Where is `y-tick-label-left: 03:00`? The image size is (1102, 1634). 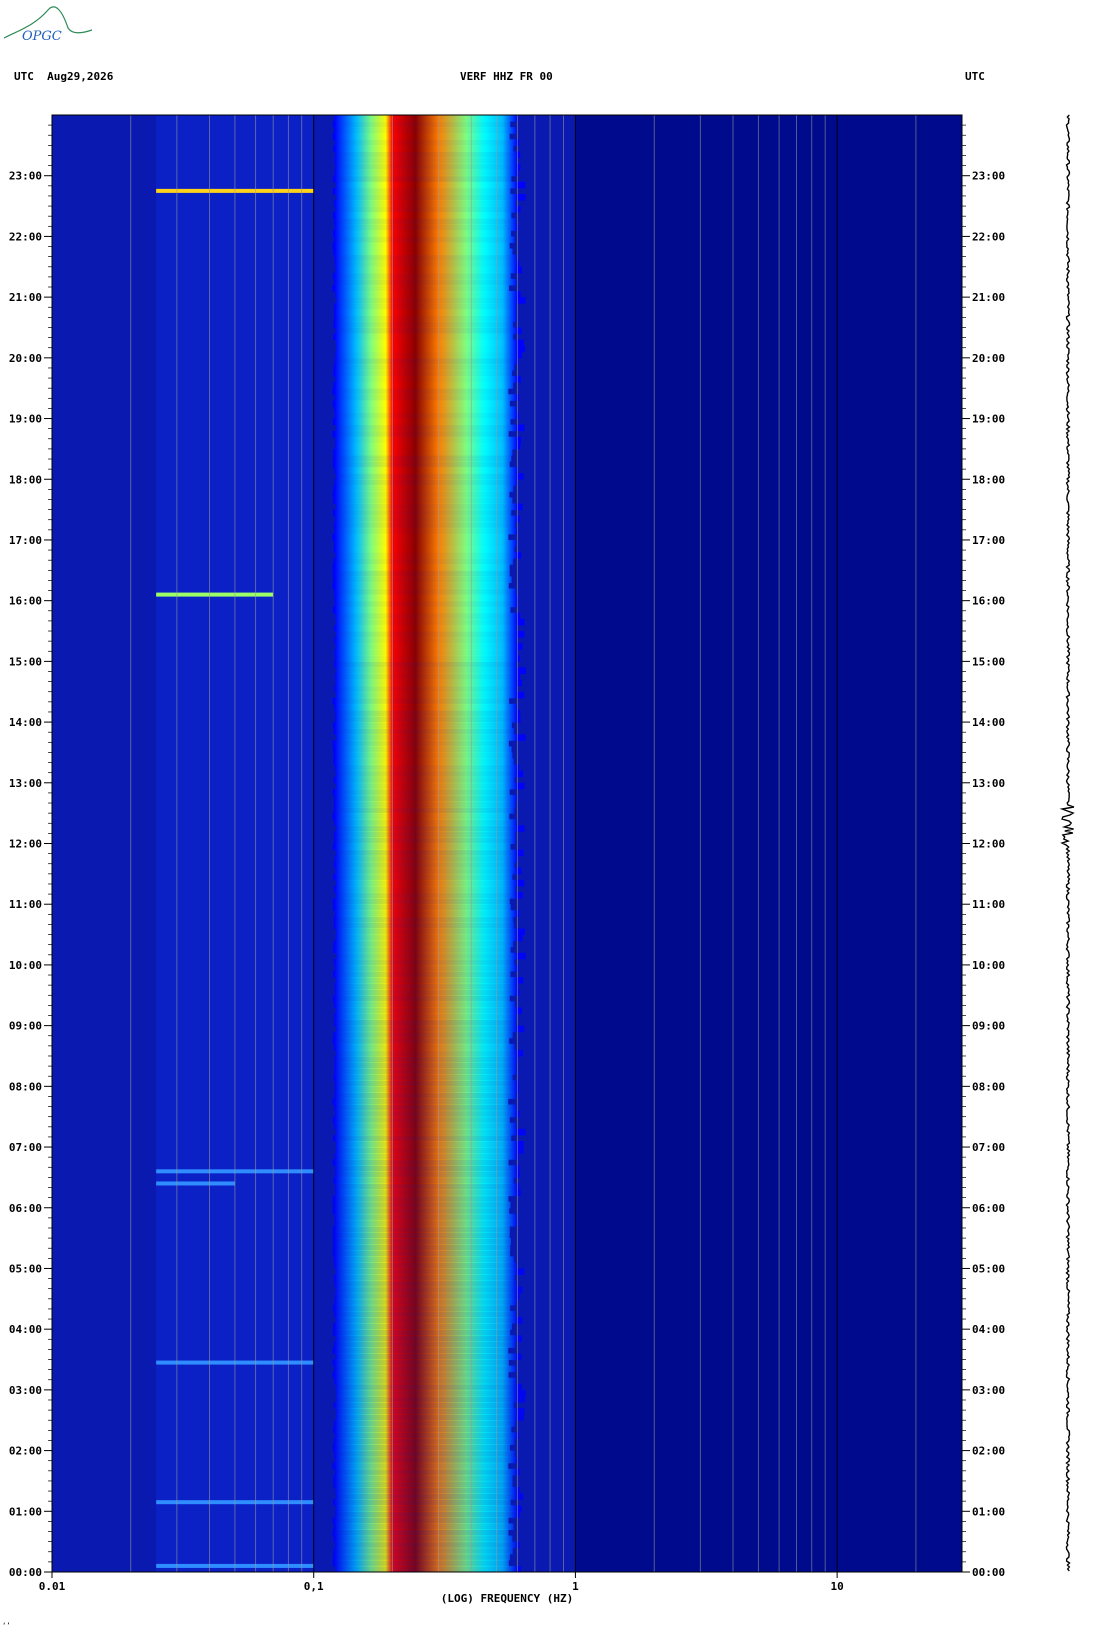 y-tick-label-left: 03:00 is located at coordinates (25, 1390).